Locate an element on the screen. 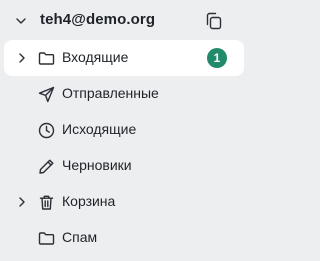  folder-label: Корзина is located at coordinates (89, 201).